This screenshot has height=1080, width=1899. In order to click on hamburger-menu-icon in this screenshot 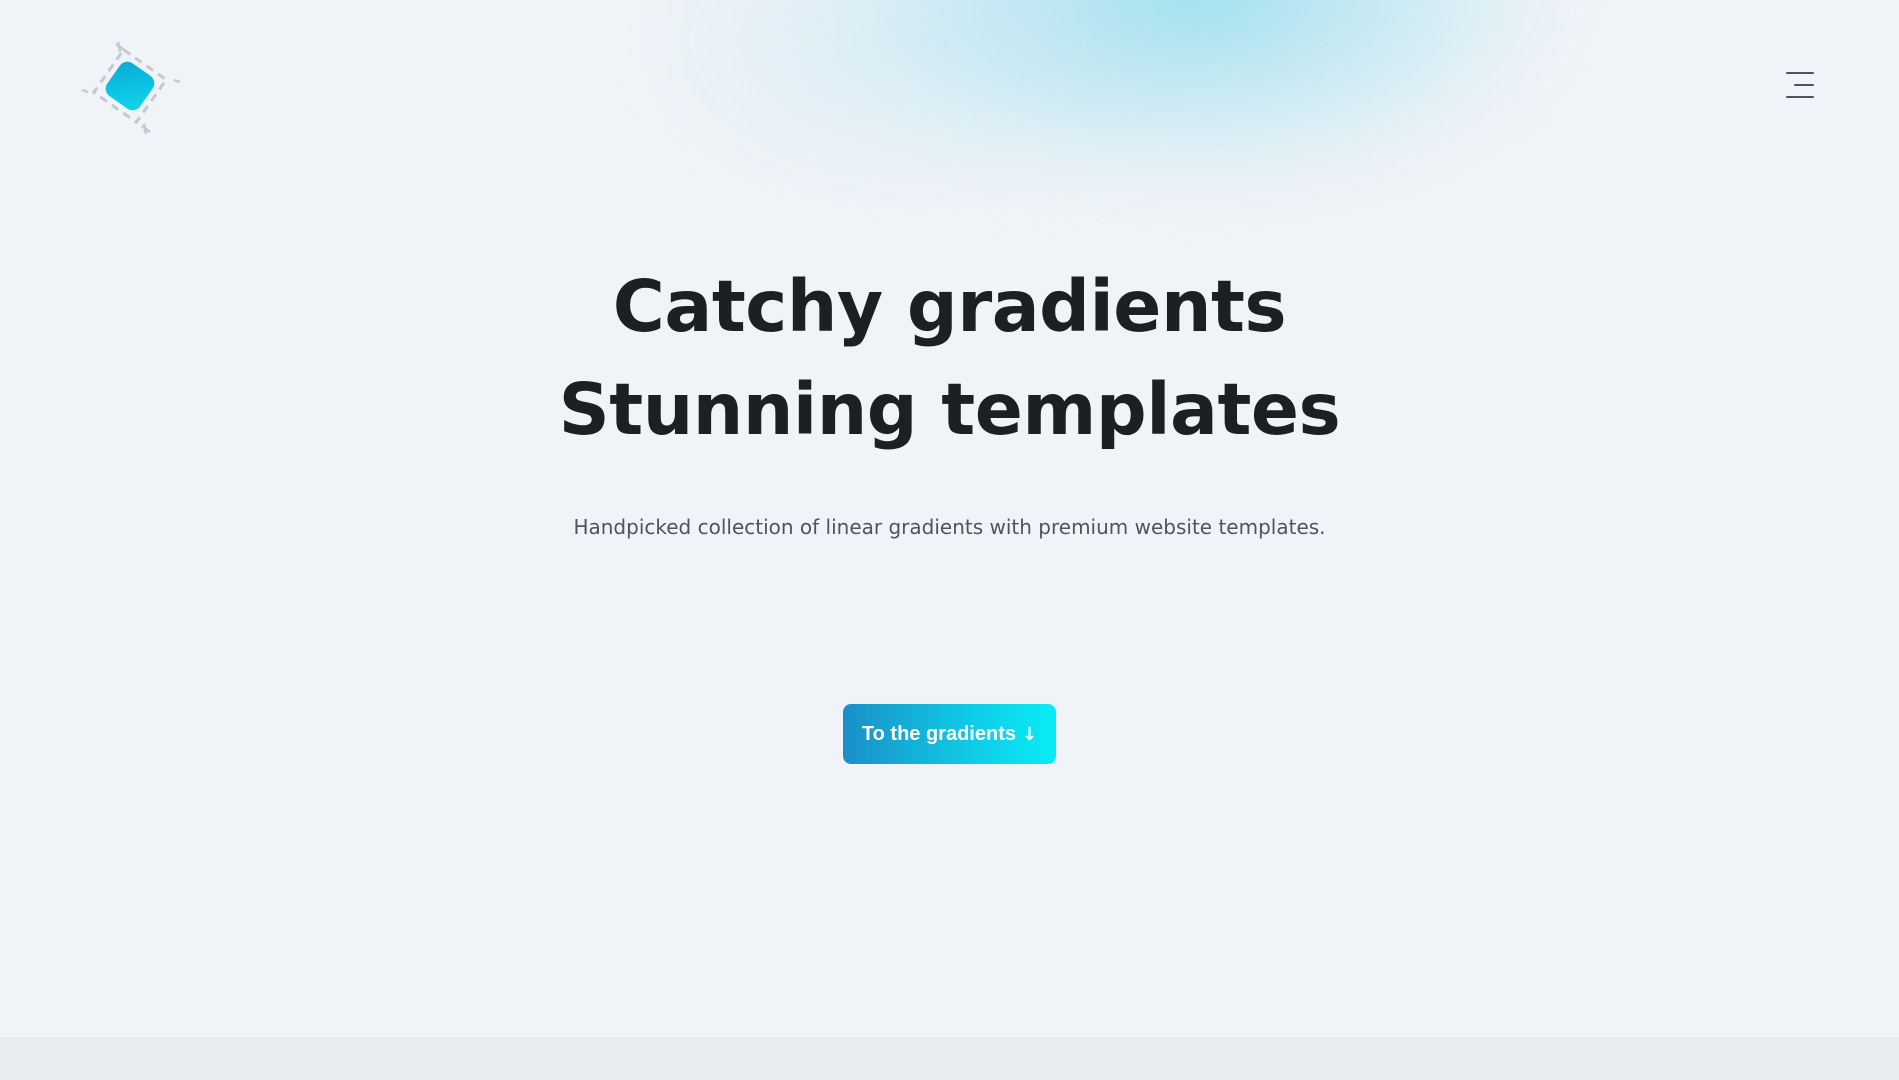, I will do `click(1800, 73)`.